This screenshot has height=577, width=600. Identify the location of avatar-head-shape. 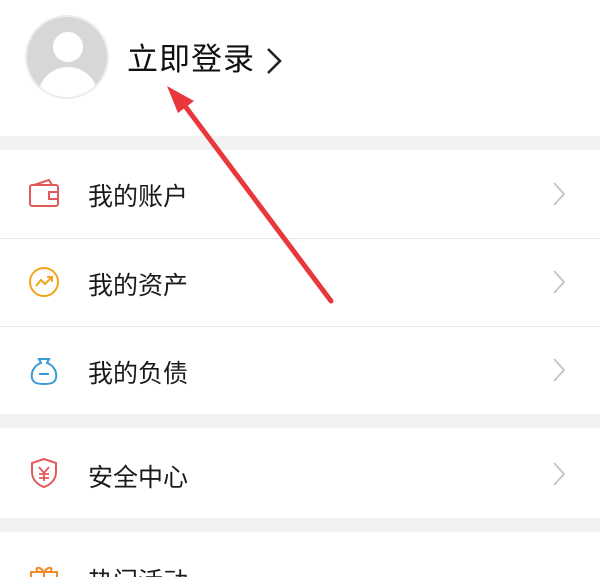
(68, 47).